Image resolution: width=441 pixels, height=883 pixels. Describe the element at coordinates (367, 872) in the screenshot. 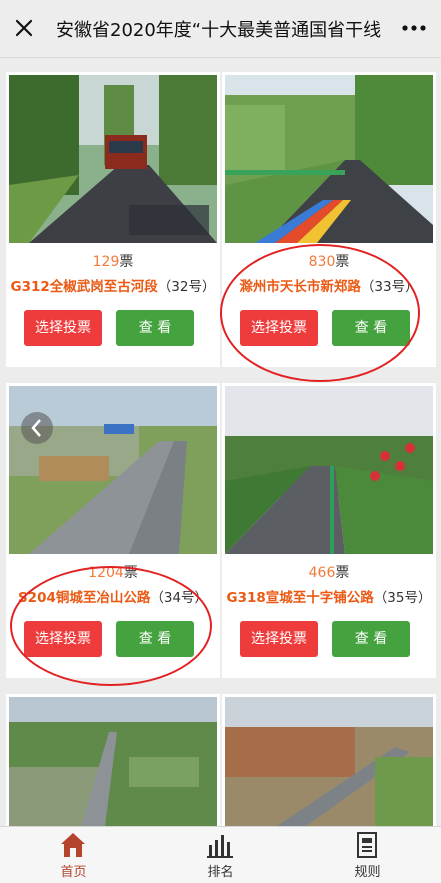

I see `nav-label: 规则` at that location.